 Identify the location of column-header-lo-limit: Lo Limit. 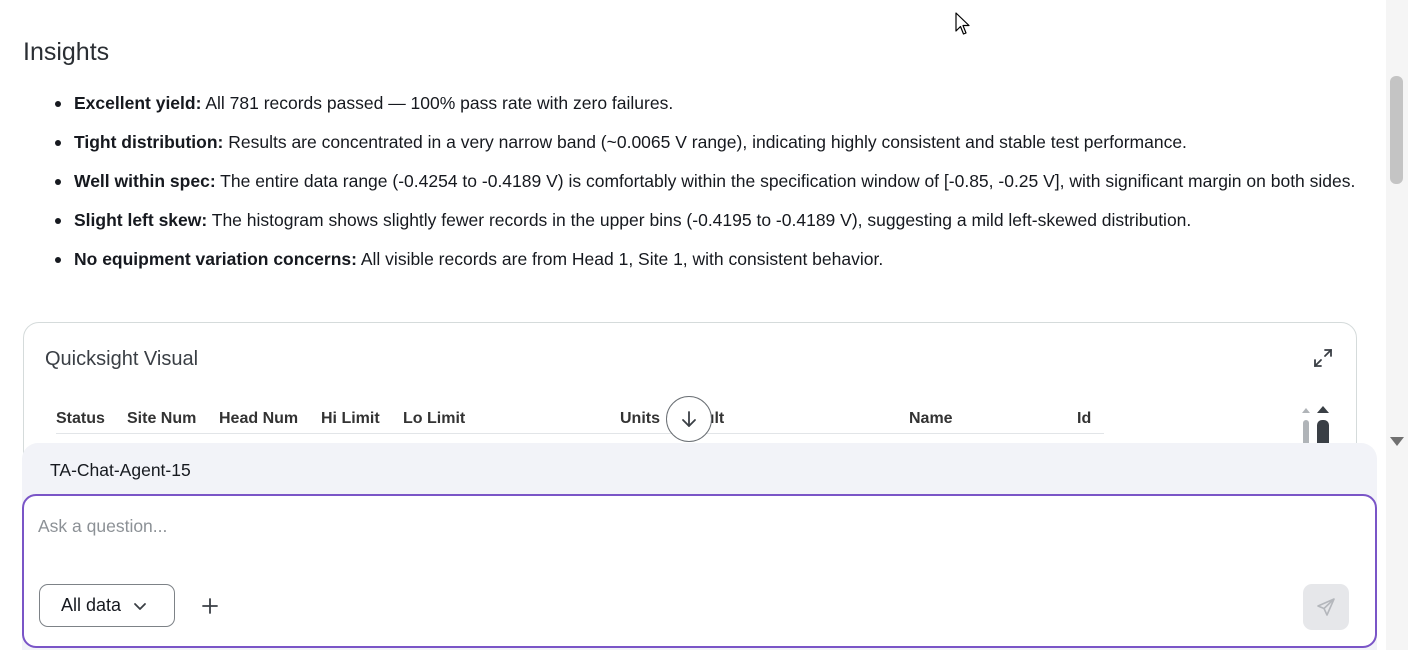
(434, 419).